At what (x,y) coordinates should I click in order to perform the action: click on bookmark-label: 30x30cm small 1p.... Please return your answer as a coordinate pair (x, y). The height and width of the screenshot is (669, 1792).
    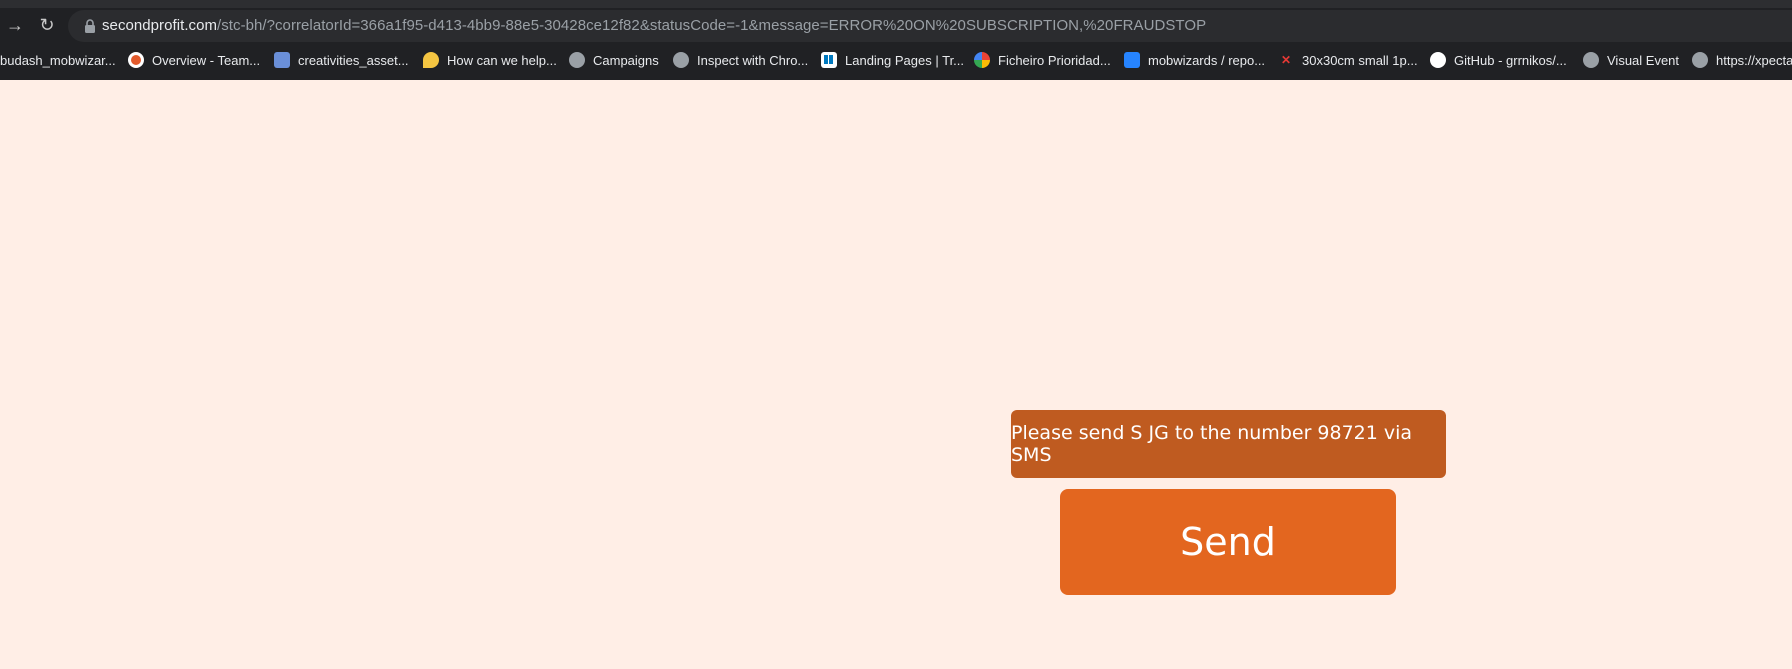
    Looking at the image, I should click on (1360, 60).